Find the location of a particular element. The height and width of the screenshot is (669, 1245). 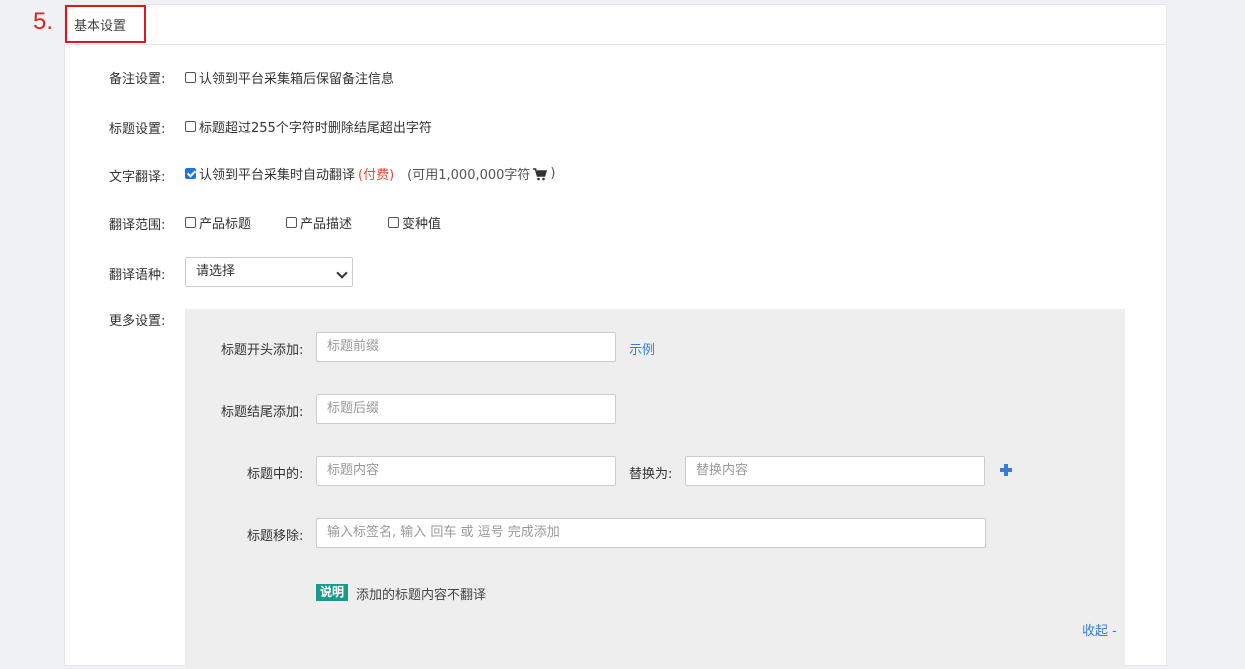

collapse-link: 收起 - is located at coordinates (1099, 629).